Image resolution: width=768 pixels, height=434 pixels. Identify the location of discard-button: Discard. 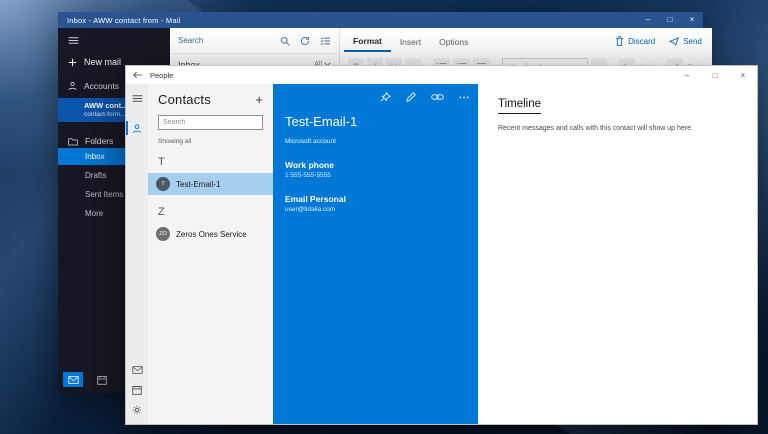
(635, 41).